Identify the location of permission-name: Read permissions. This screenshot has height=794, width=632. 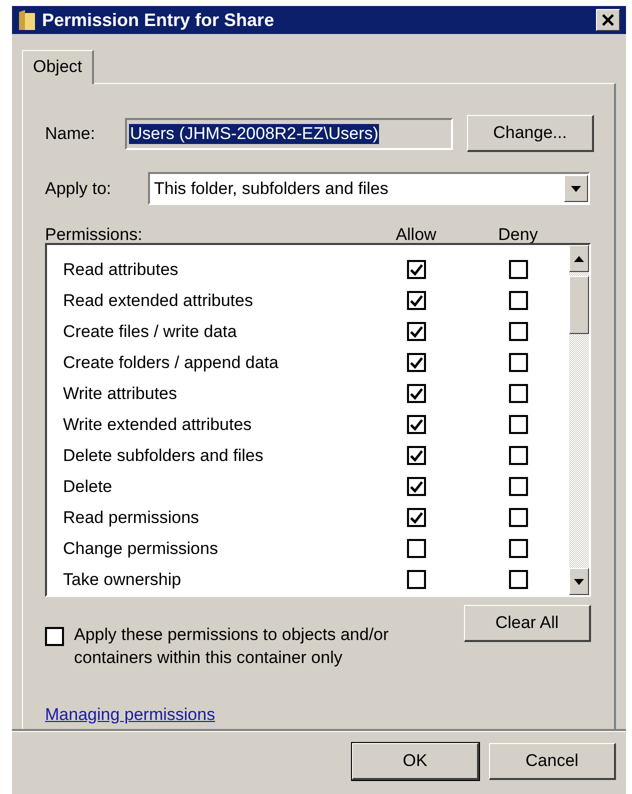
(131, 518).